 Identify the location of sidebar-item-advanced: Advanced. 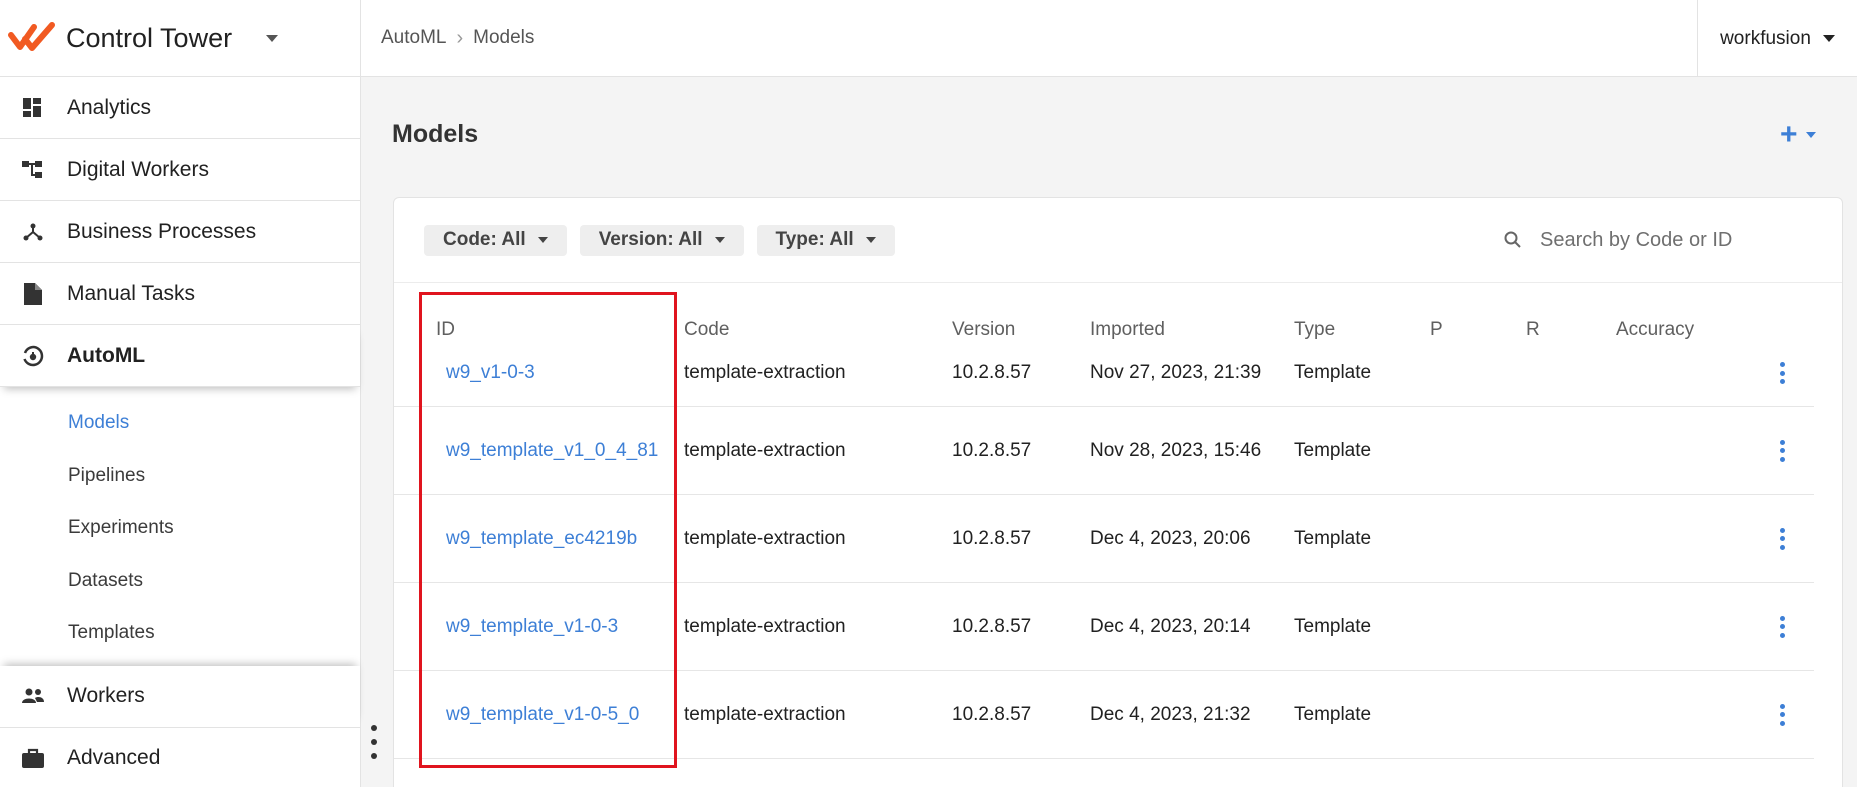
(180, 757).